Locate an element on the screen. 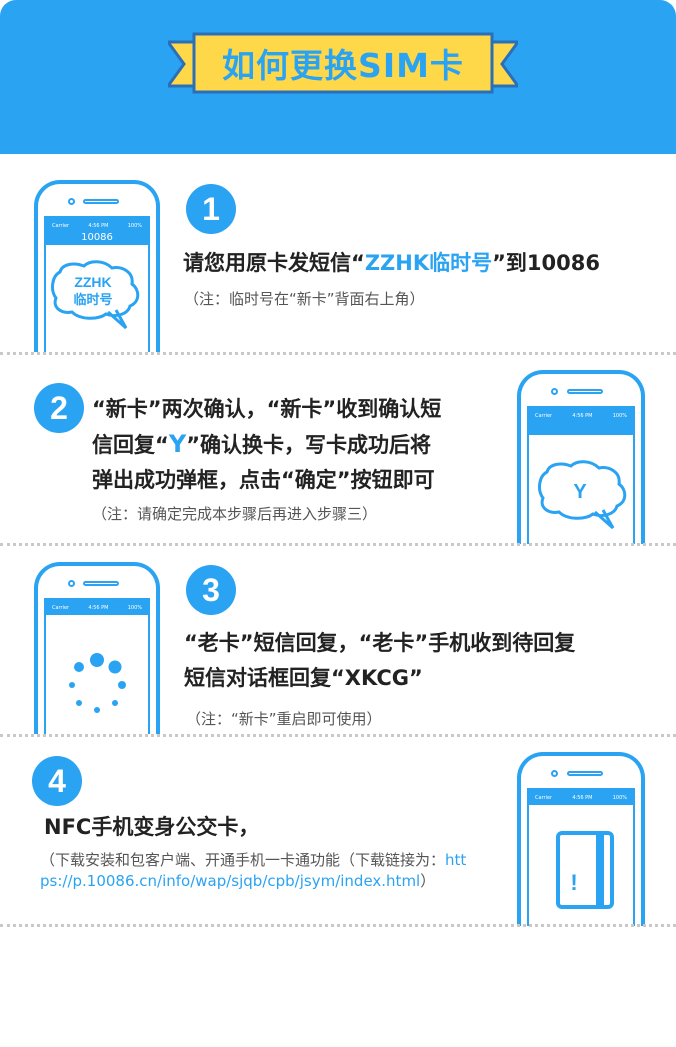  phone-illustration-3: Carrier 4:56 PM 100% is located at coordinates (97, 648).